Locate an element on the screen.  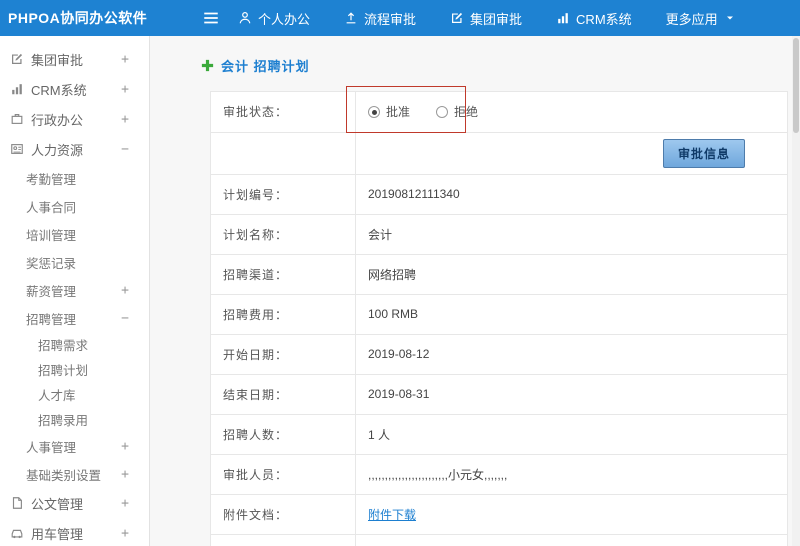
sidebar-item: 考勤管理 is located at coordinates (74, 178).